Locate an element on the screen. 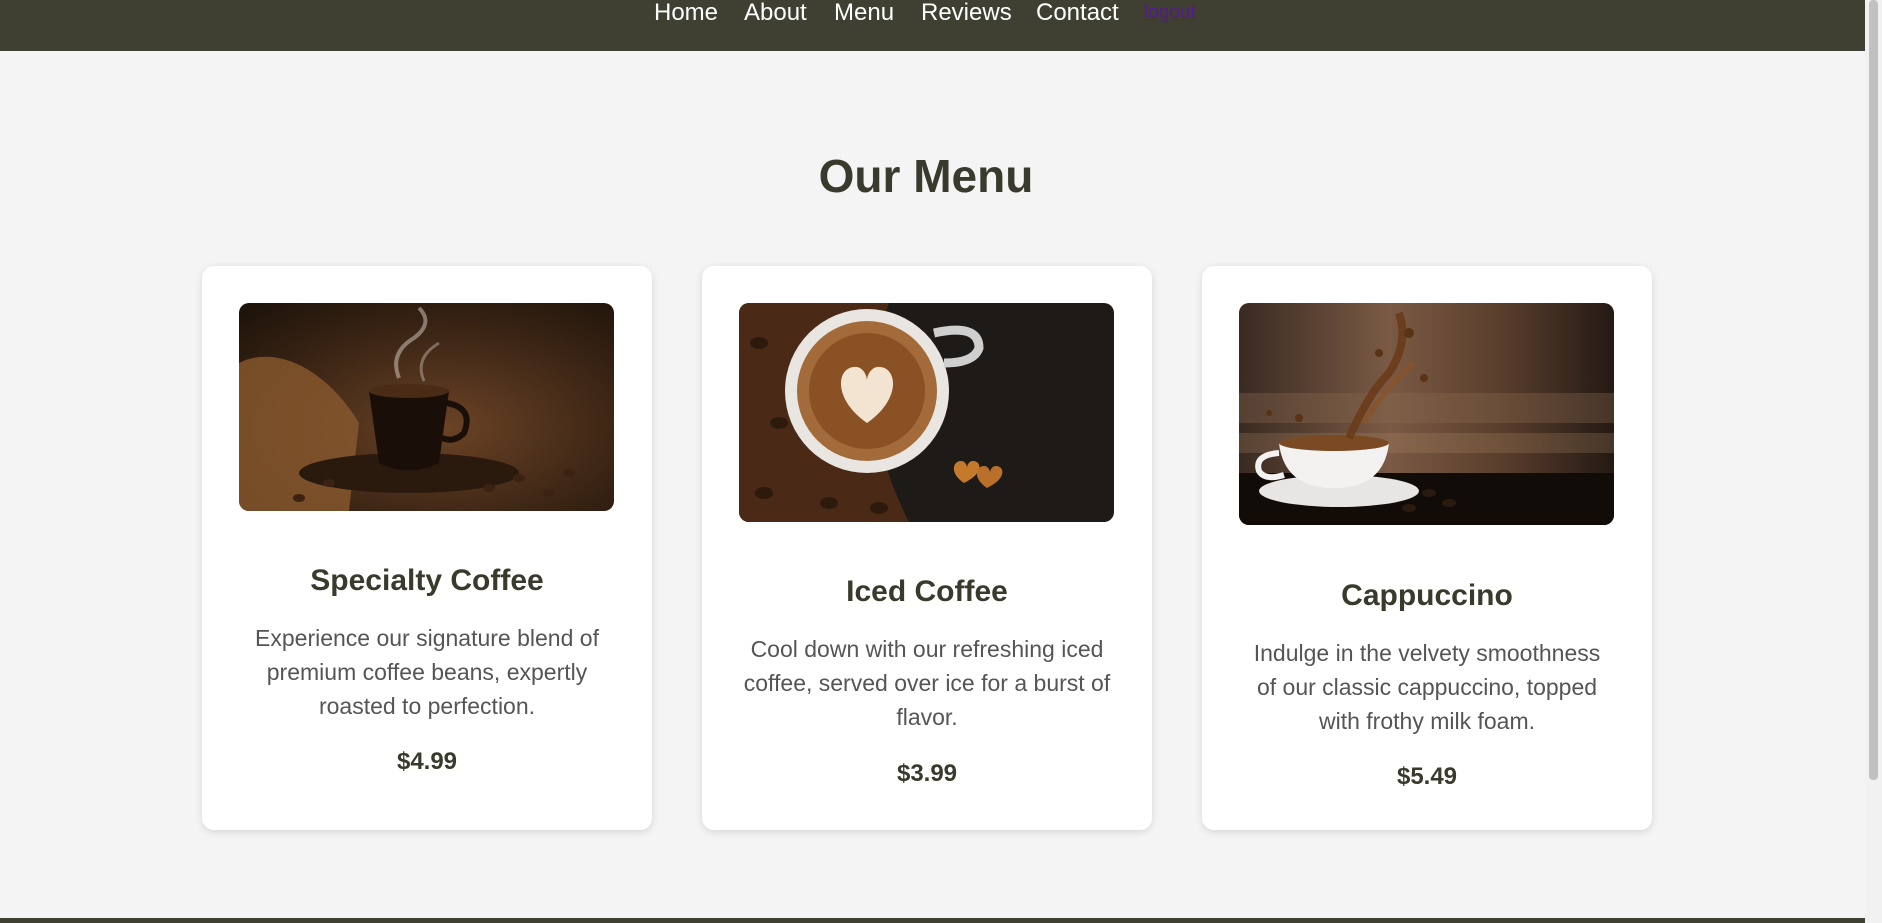 The image size is (1882, 923). specialty-coffee-image is located at coordinates (426, 407).